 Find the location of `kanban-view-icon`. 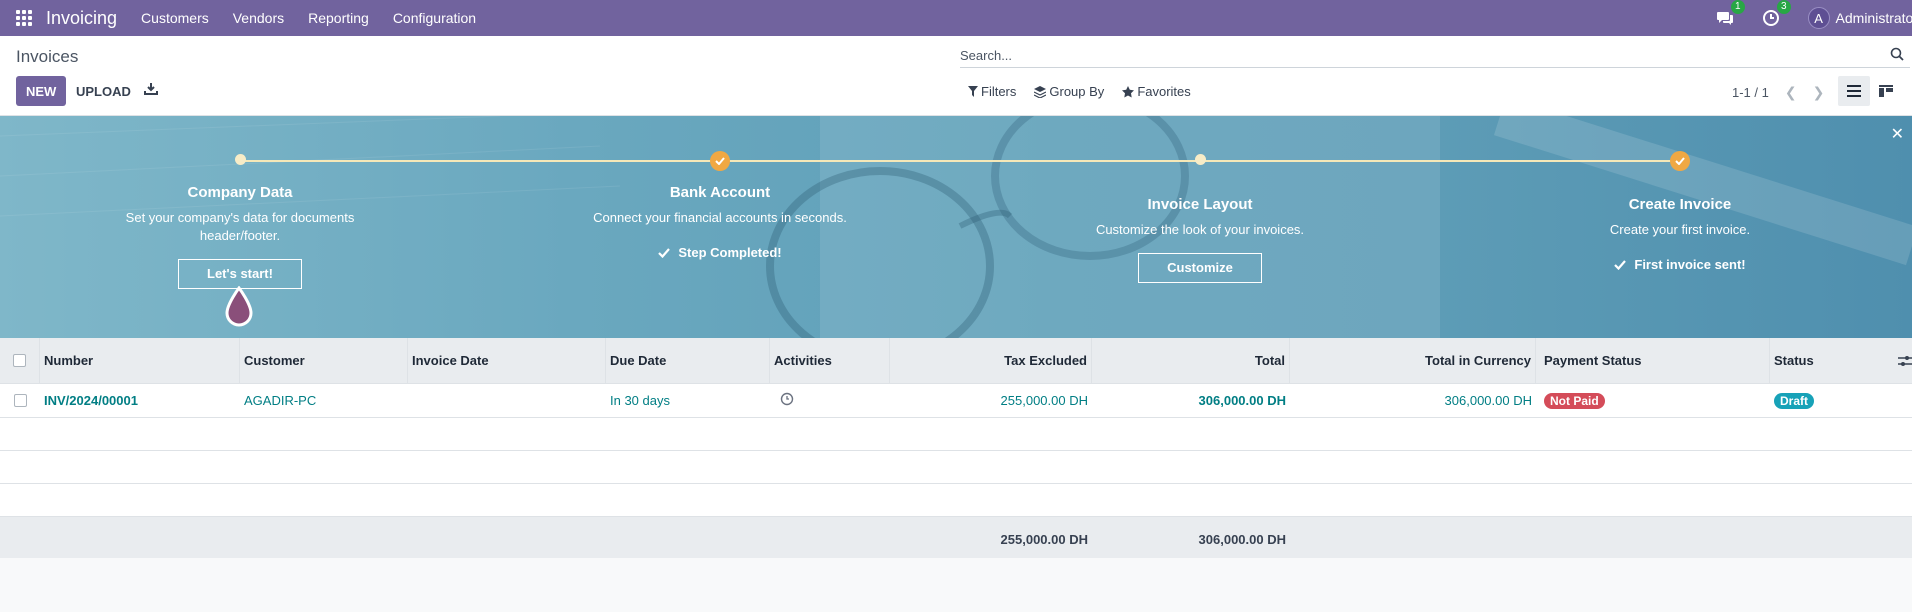

kanban-view-icon is located at coordinates (1886, 91).